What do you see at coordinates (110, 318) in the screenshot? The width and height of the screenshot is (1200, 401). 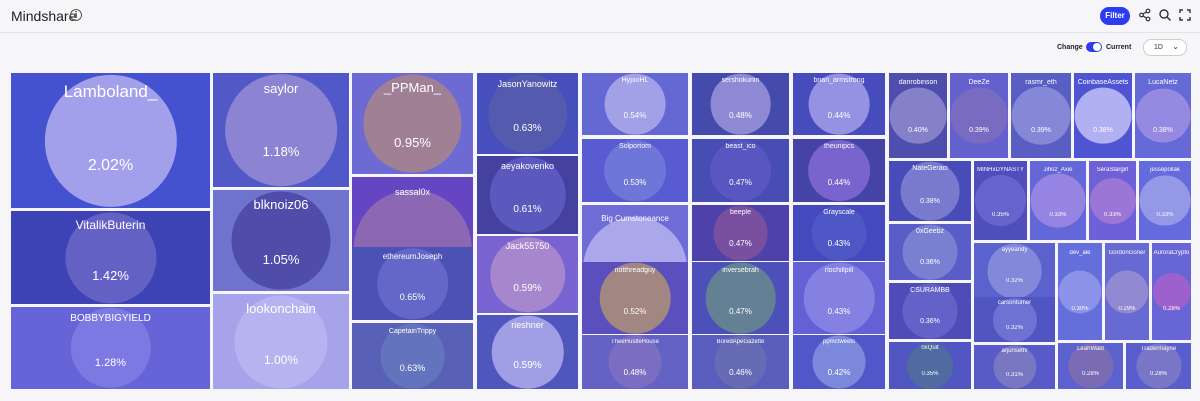 I see `tile-name: BOBBYBIGYIELD` at bounding box center [110, 318].